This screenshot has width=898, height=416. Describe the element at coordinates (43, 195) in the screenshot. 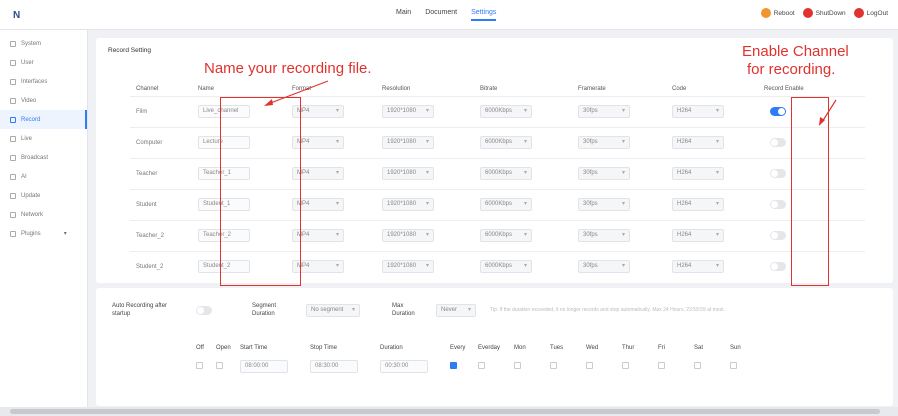

I see `sidebar-item-update: Update` at that location.